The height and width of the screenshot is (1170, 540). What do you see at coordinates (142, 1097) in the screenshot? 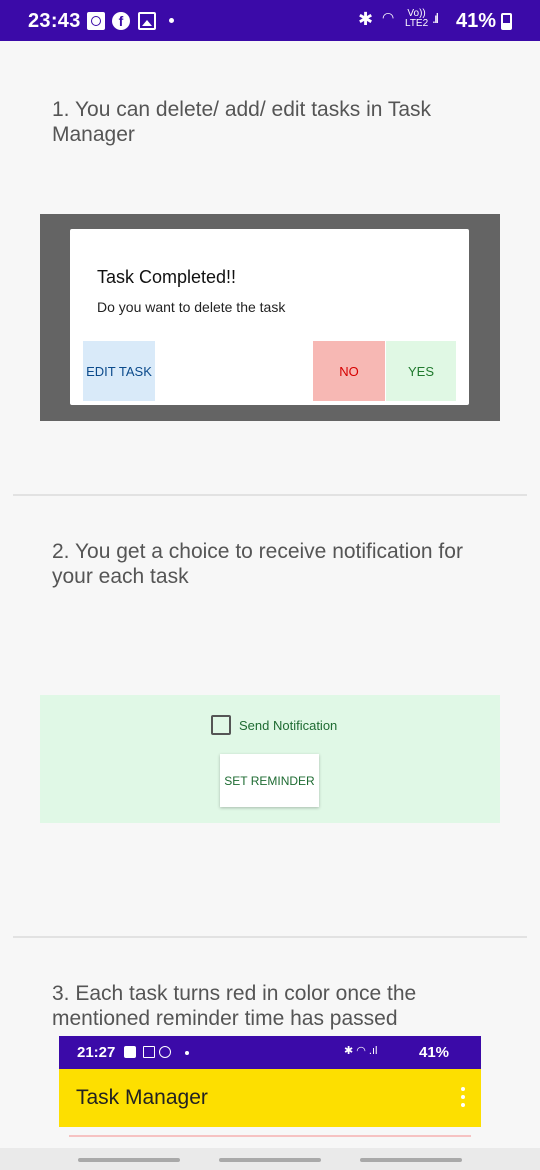
I see `app-title: Task Manager` at bounding box center [142, 1097].